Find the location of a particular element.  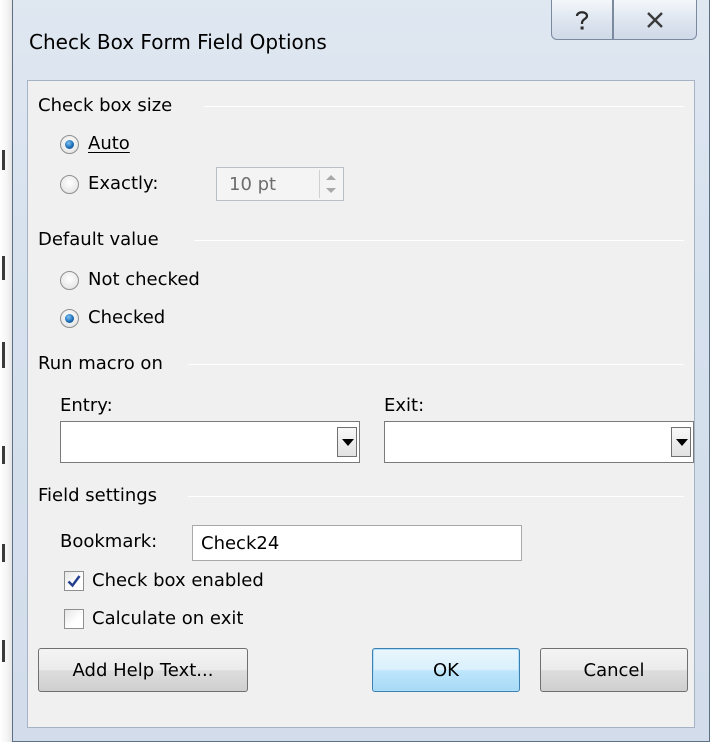

spin-down-icon is located at coordinates (331, 190).